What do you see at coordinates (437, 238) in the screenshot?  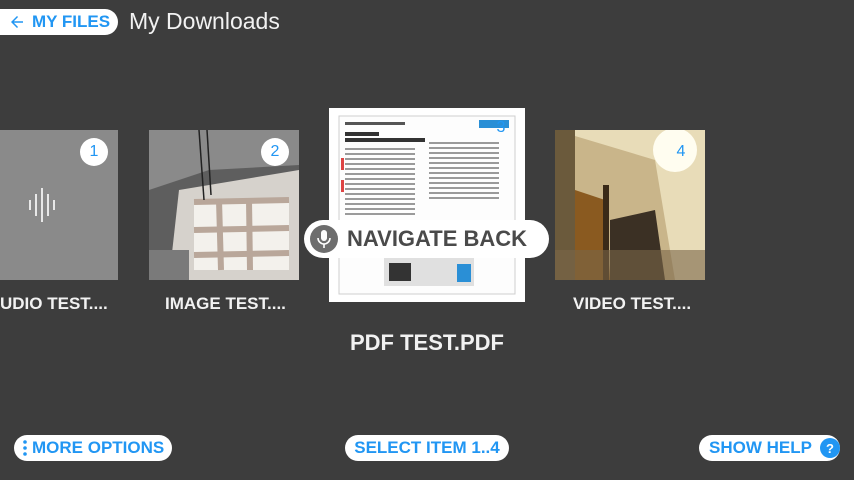 I see `navigate-back-label: NAVIGATE BACK` at bounding box center [437, 238].